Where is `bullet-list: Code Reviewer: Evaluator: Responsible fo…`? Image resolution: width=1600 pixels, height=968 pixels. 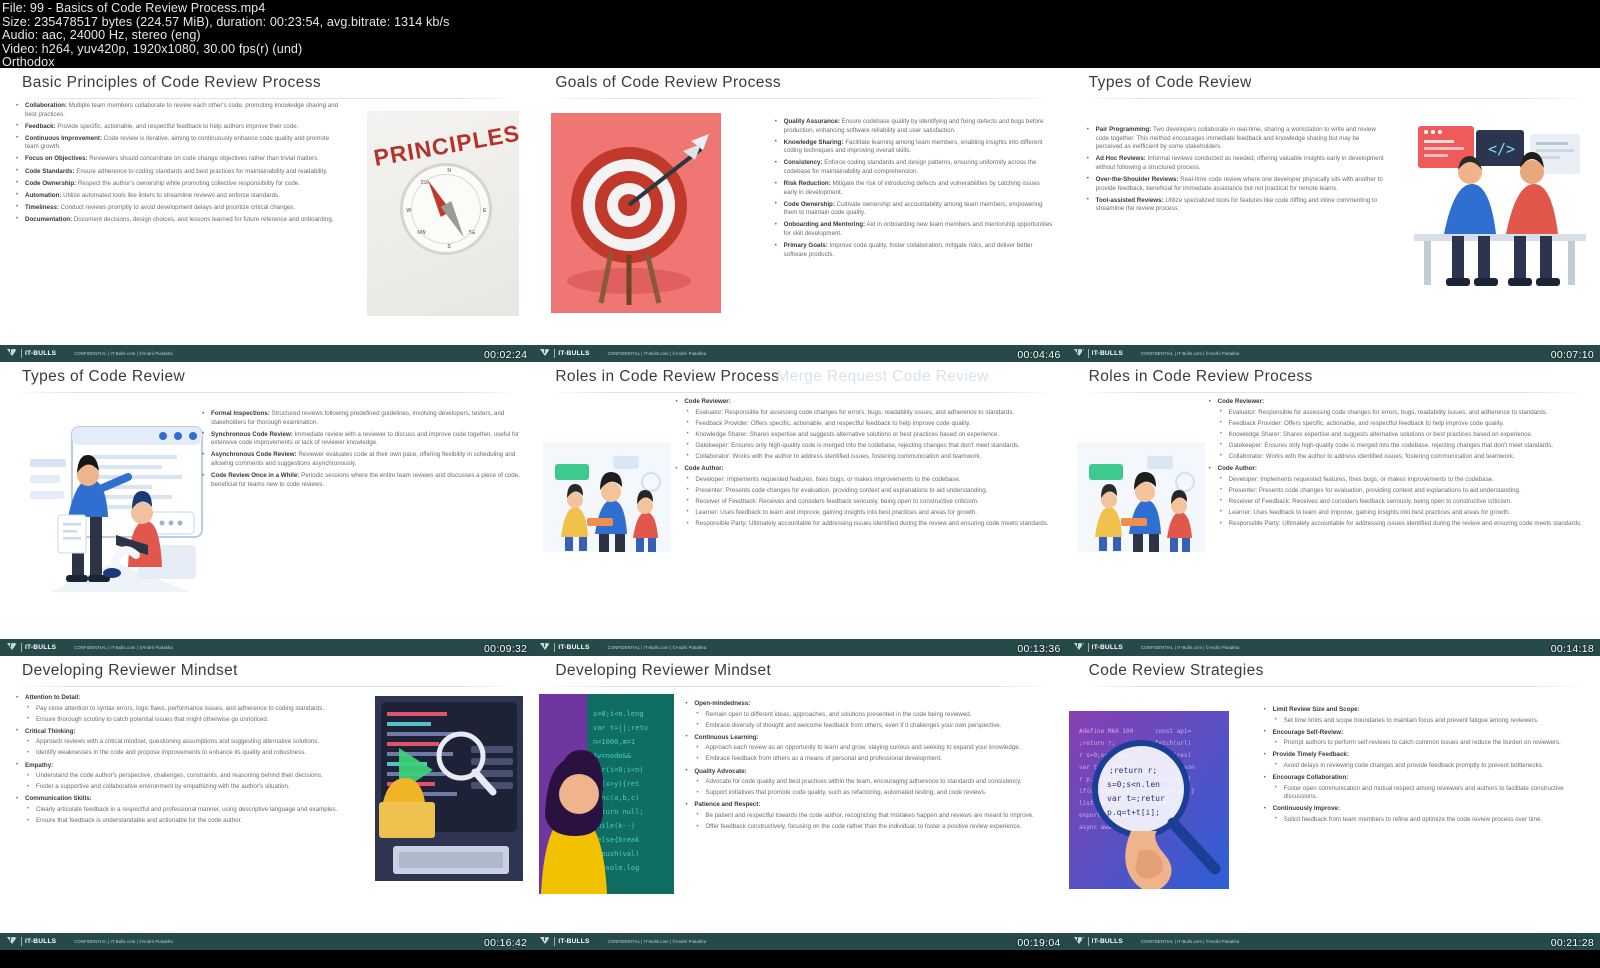
bullet-list: Code Reviewer: Evaluator: Responsible fo… is located at coordinates (1398, 463).